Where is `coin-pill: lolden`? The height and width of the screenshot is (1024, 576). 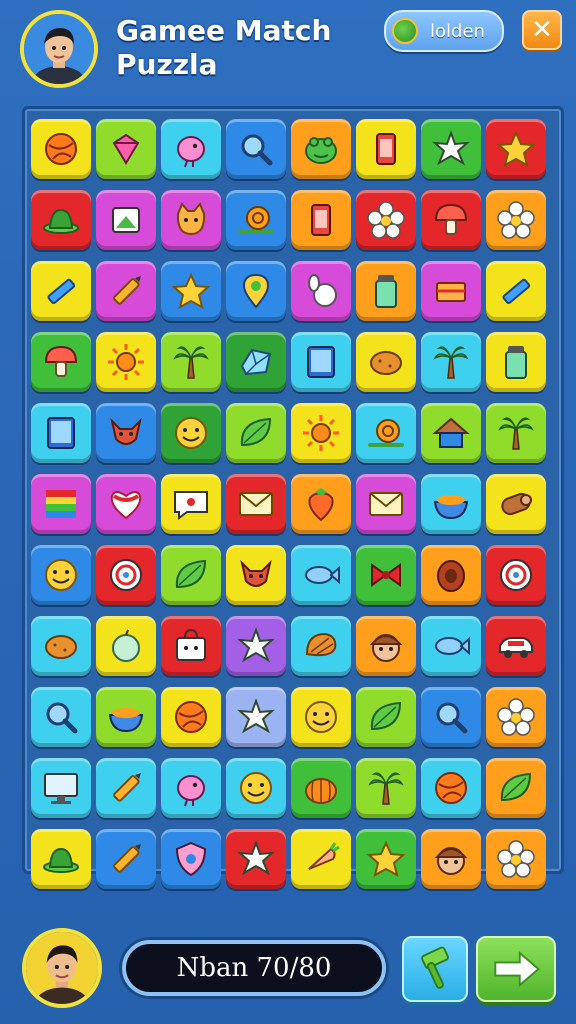 coin-pill: lolden is located at coordinates (444, 31).